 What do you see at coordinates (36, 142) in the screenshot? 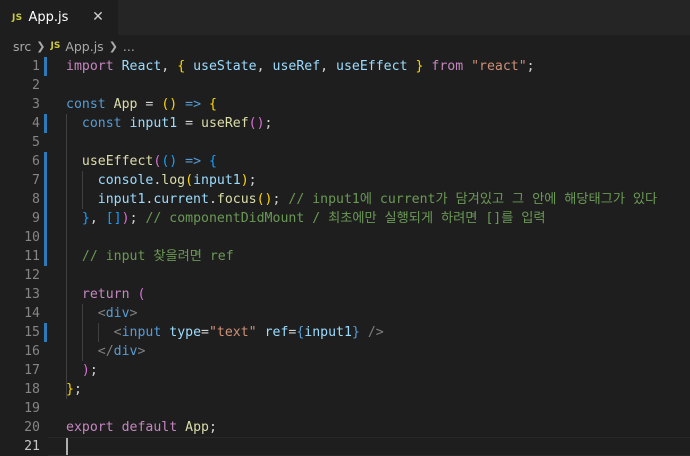
I see `line-number: 5` at bounding box center [36, 142].